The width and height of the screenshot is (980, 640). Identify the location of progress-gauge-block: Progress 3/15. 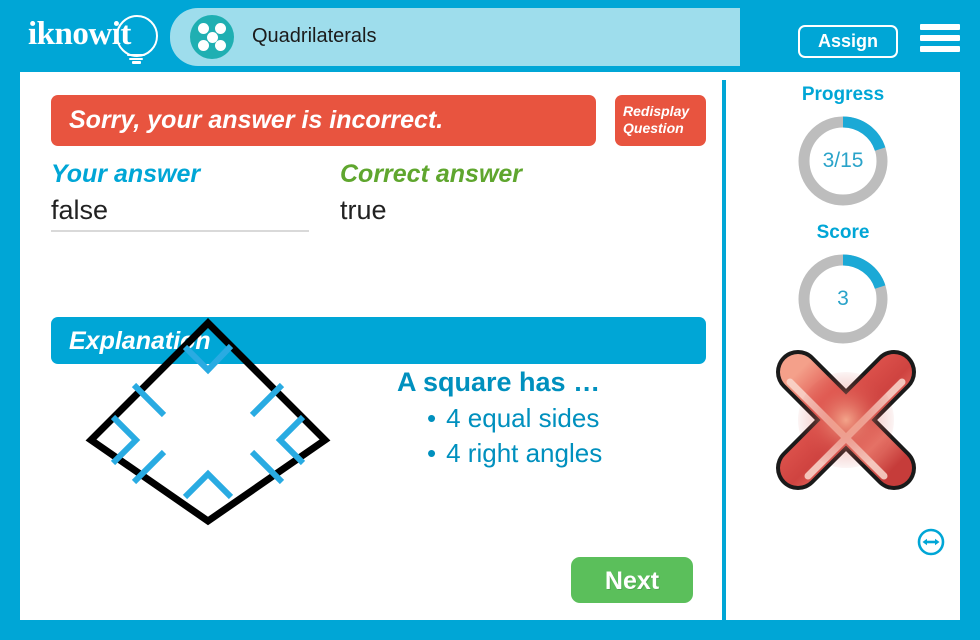
(843, 148).